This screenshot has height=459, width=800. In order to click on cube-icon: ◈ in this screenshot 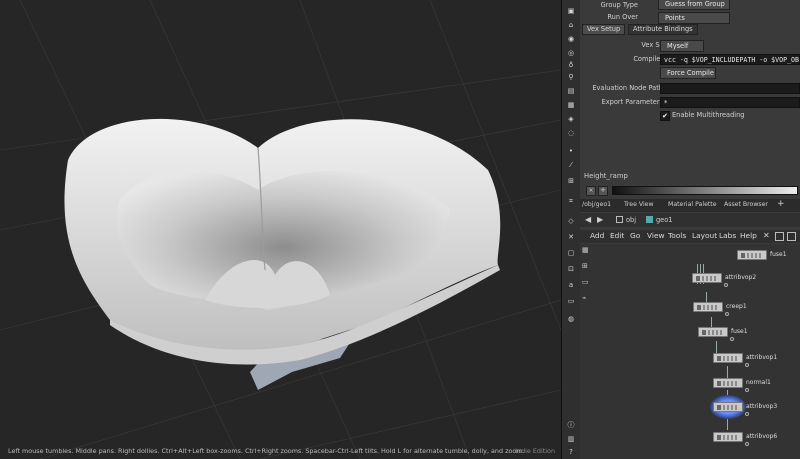, I will do `click(571, 119)`.